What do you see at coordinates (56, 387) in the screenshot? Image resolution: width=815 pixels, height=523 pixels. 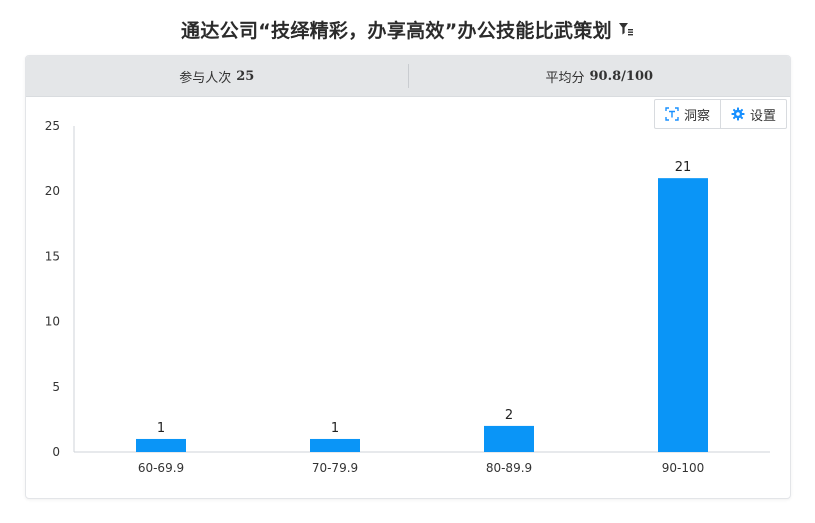 I see `y-tick-label: 5` at bounding box center [56, 387].